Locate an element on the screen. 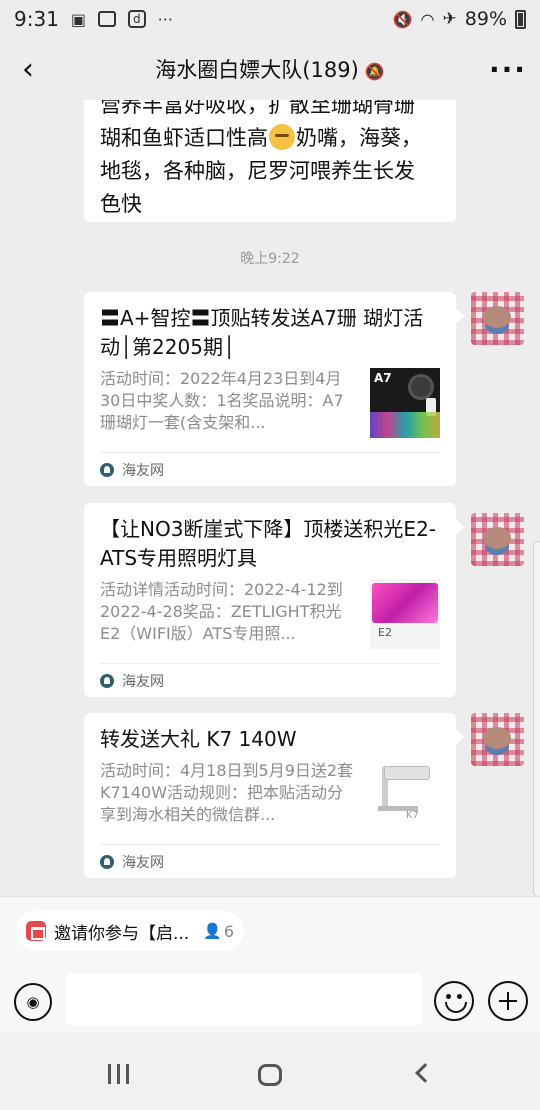  mute-vibrate-icon: 🔇 is located at coordinates (402, 19).